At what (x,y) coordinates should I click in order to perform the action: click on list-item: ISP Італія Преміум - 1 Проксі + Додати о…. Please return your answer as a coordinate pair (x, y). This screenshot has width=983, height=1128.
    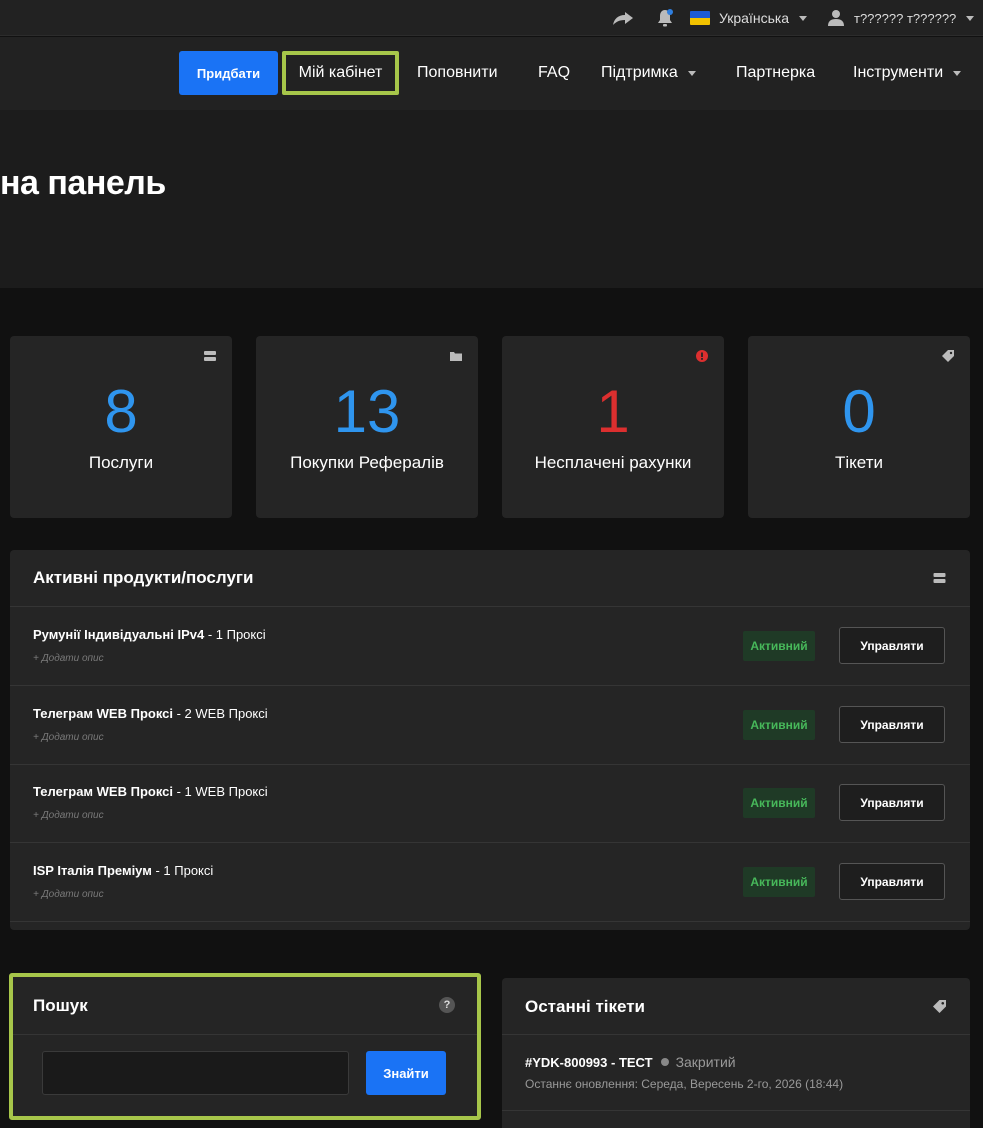
    Looking at the image, I should click on (490, 882).